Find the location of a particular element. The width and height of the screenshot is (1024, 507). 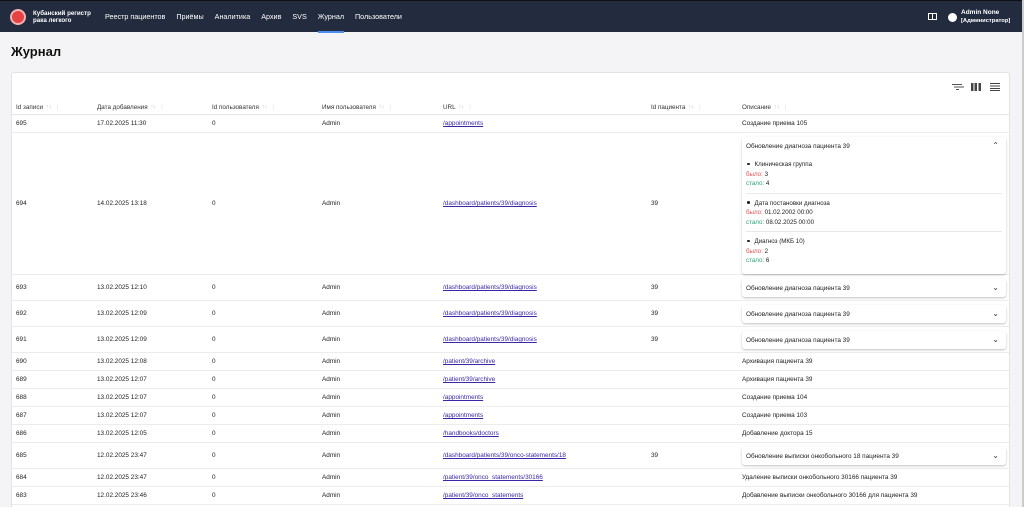

column-header: Id записи ↑↓ ⋮ is located at coordinates (38, 107).